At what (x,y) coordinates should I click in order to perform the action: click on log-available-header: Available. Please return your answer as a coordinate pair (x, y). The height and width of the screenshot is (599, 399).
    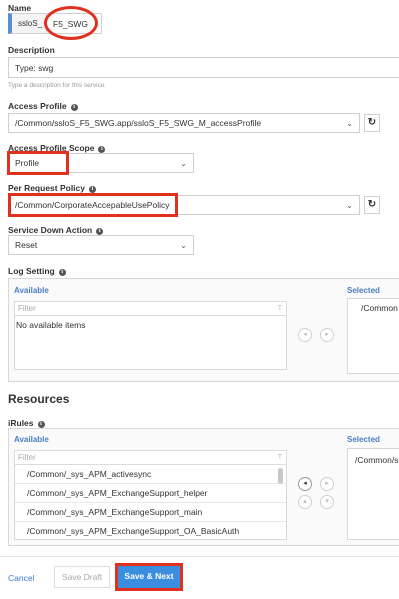
    Looking at the image, I should click on (31, 290).